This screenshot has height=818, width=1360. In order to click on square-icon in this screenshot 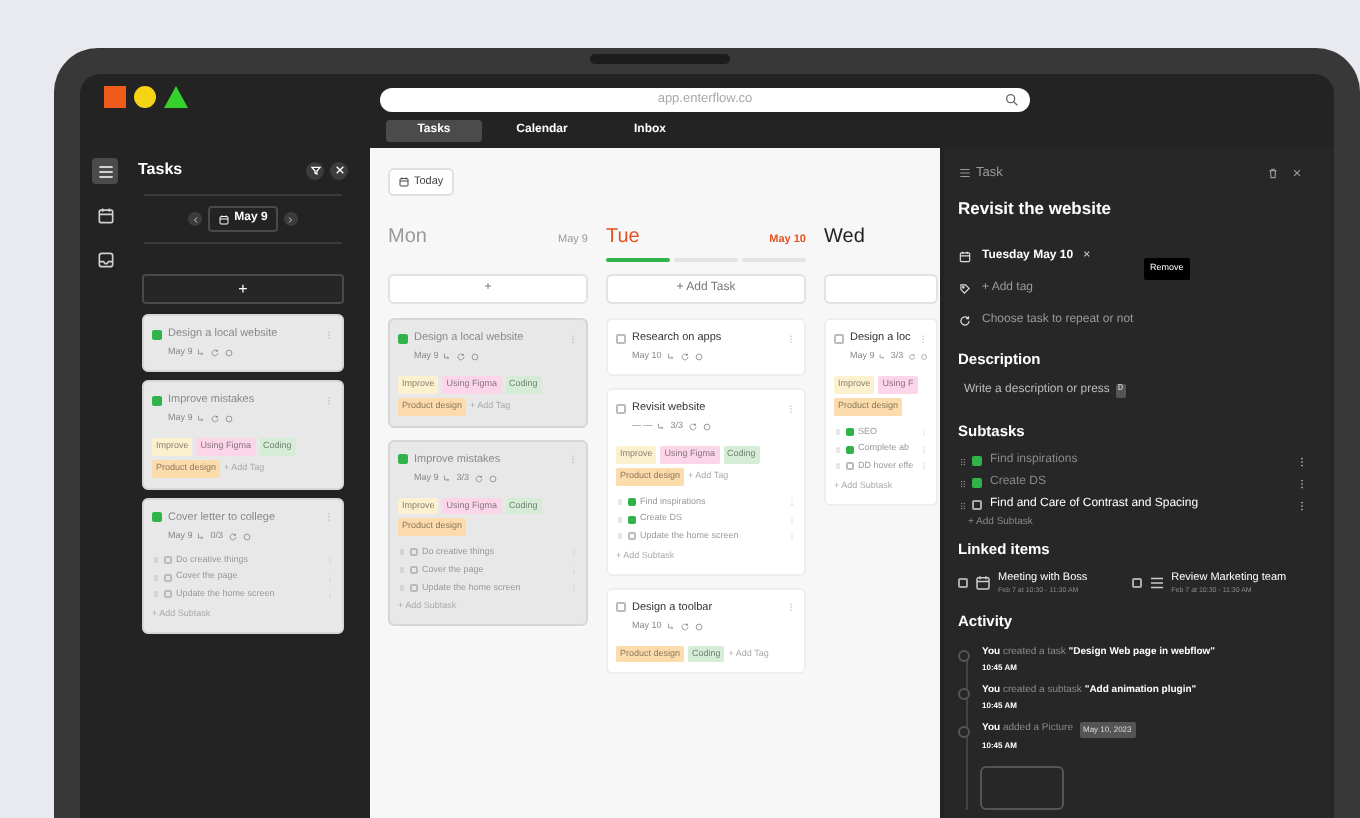, I will do `click(115, 97)`.